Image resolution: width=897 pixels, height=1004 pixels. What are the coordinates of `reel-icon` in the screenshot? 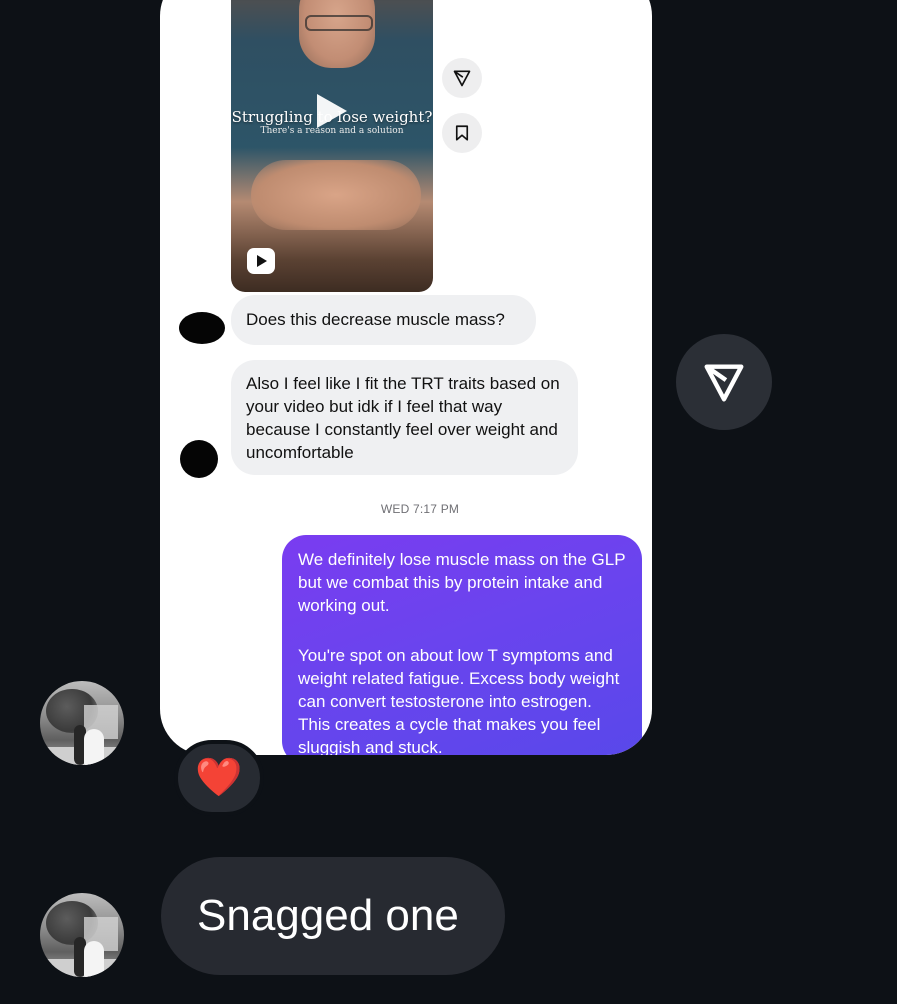 It's located at (261, 261).